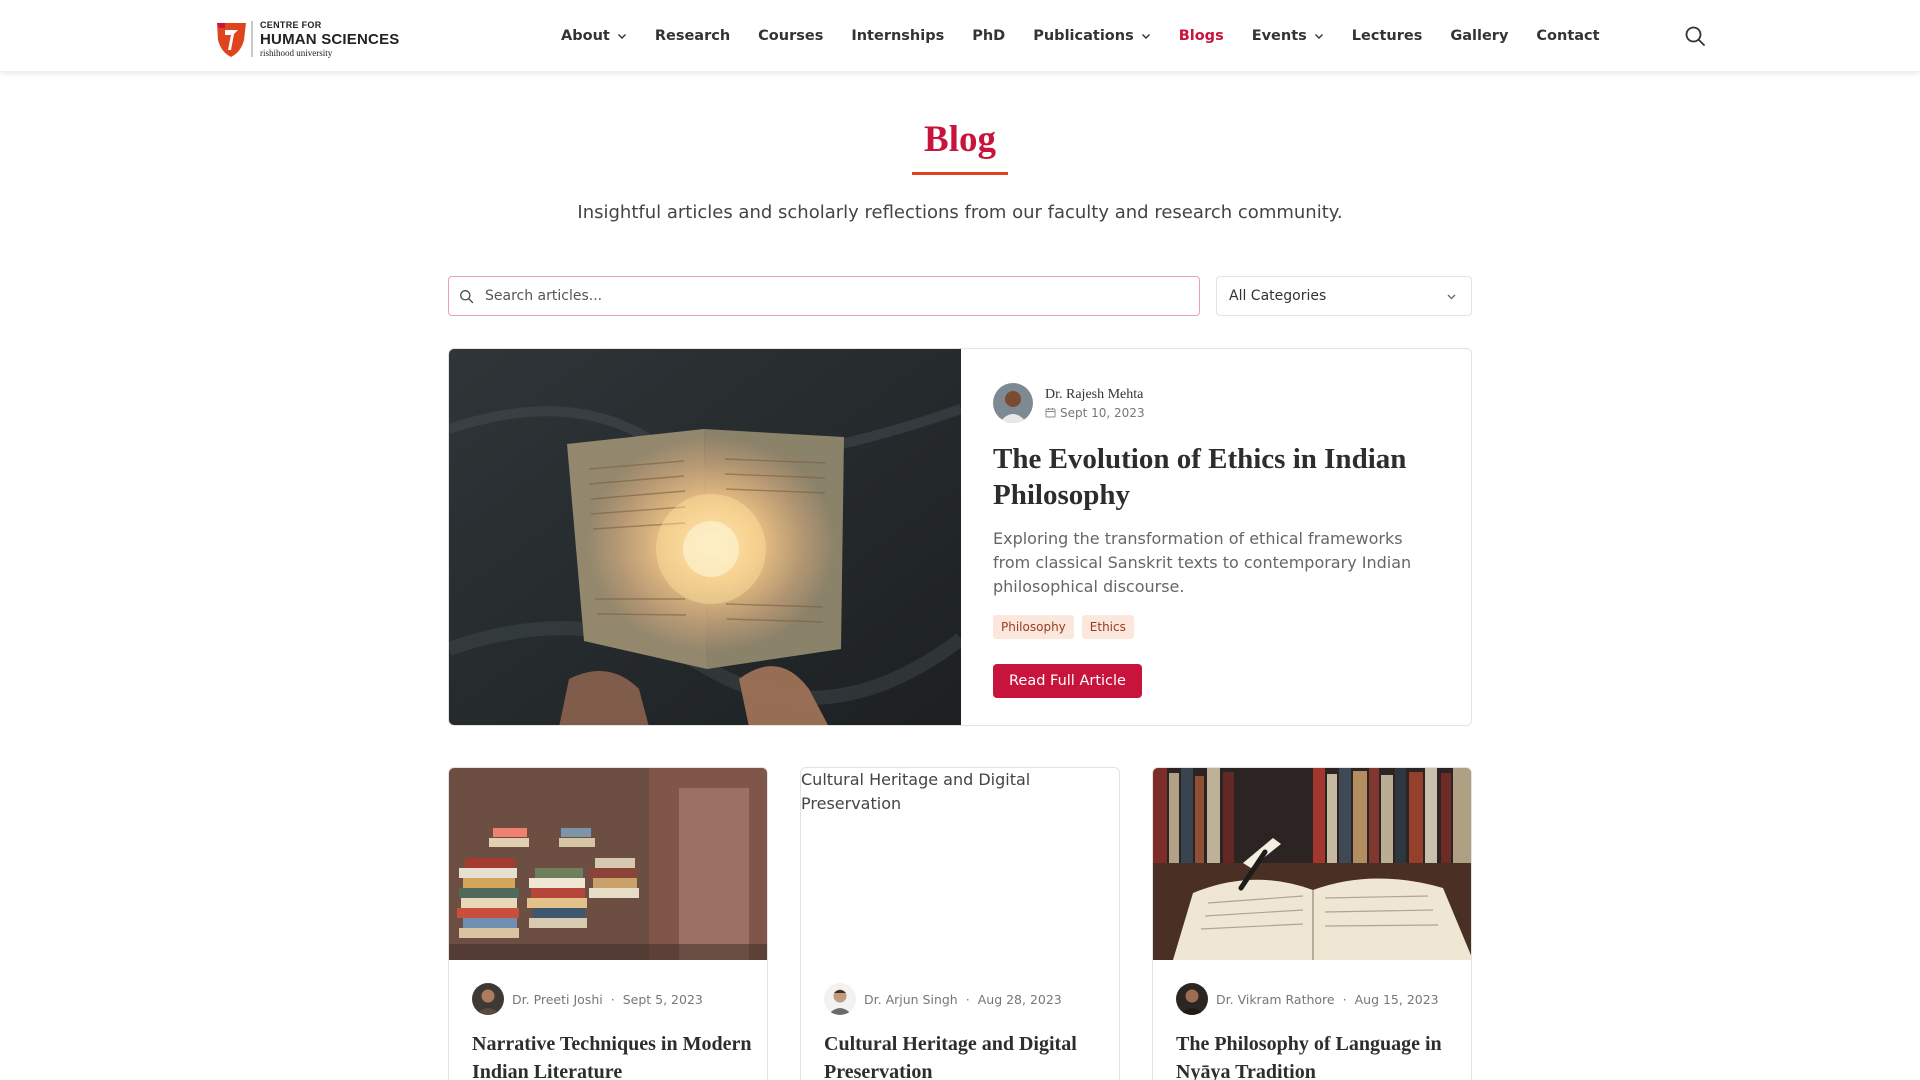 The height and width of the screenshot is (1080, 1920). I want to click on nav-item-courses: Courses, so click(790, 36).